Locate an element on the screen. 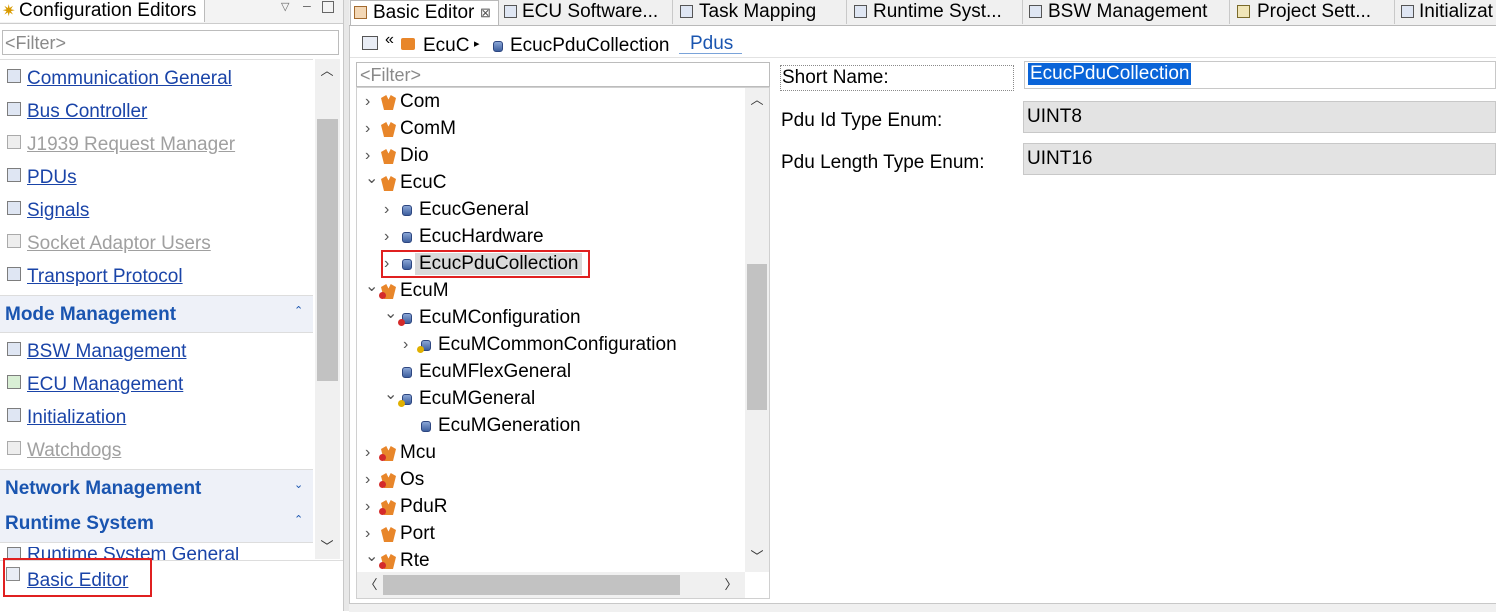 The height and width of the screenshot is (612, 1496). tab-basic-editor: Basic Editor ⊠ is located at coordinates (424, 12).